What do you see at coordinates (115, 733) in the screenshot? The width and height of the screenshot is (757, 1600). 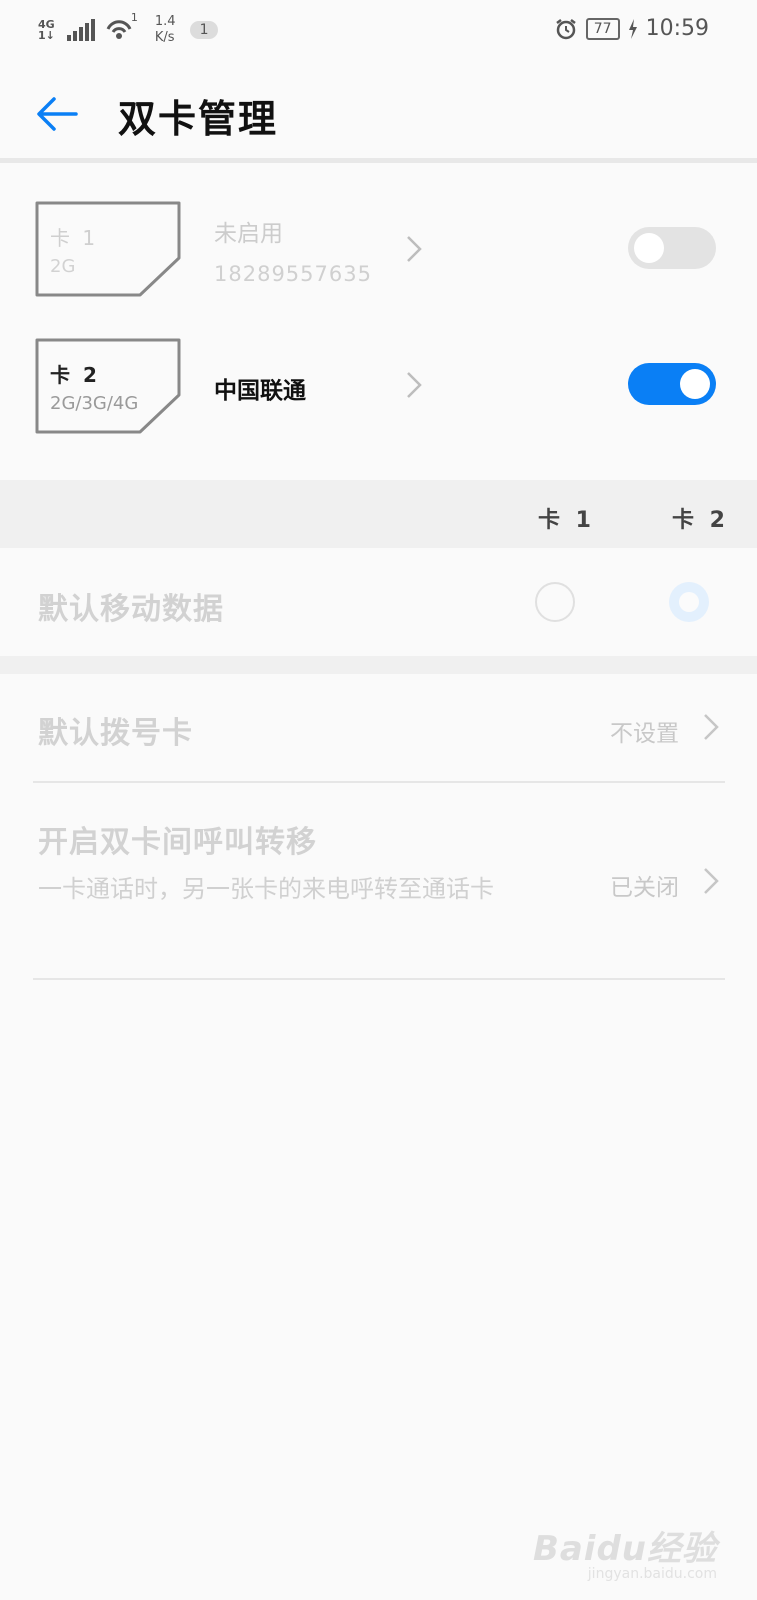 I see `default-dial-card-label: 默认拨号卡` at bounding box center [115, 733].